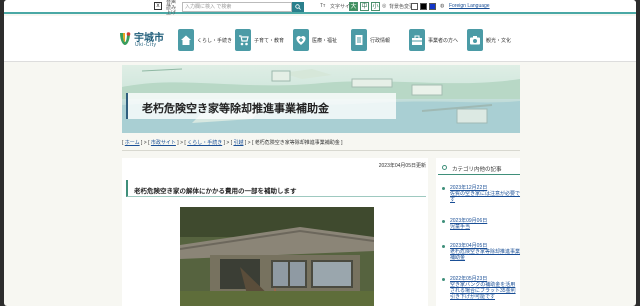  Describe the element at coordinates (423, 6) in the screenshot. I see `color-black-button` at that location.